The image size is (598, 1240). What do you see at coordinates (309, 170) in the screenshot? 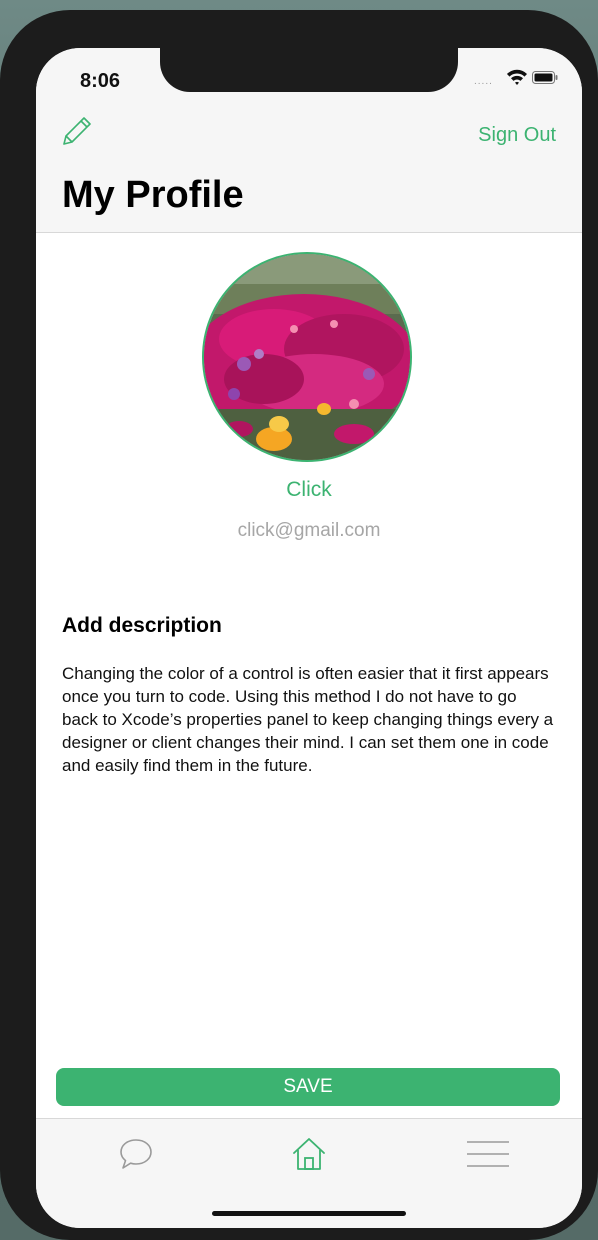
I see `navigation-bar: Sign Out My Profile` at bounding box center [309, 170].